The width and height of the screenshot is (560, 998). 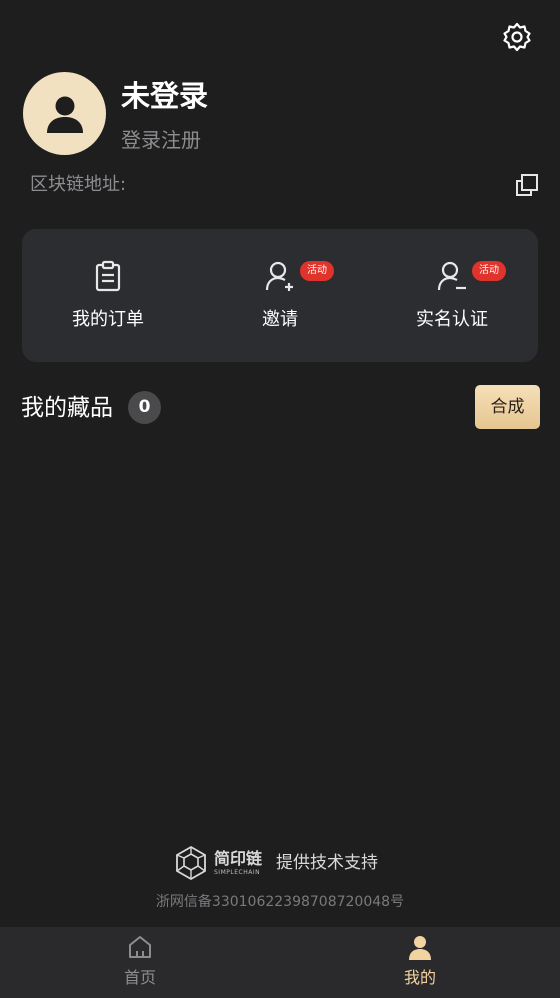 I want to click on collection-title: 我的藏品, so click(x=67, y=408).